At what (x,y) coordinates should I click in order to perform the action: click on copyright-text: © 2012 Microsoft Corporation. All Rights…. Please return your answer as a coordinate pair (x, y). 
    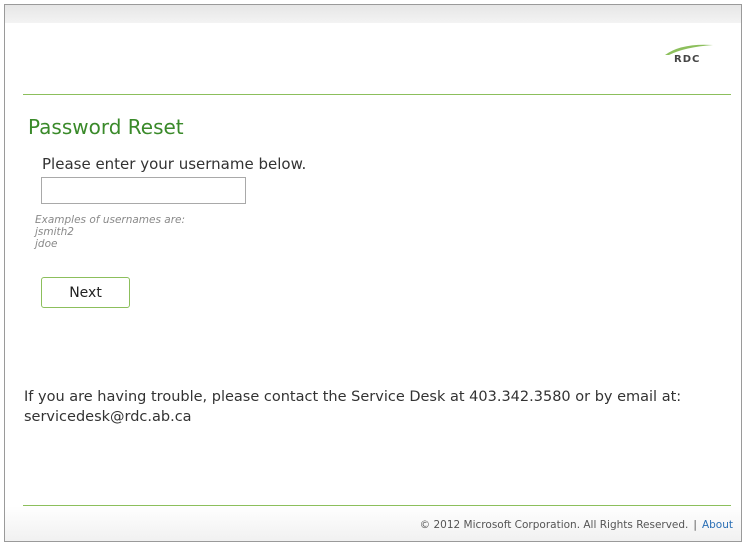
    Looking at the image, I should click on (554, 525).